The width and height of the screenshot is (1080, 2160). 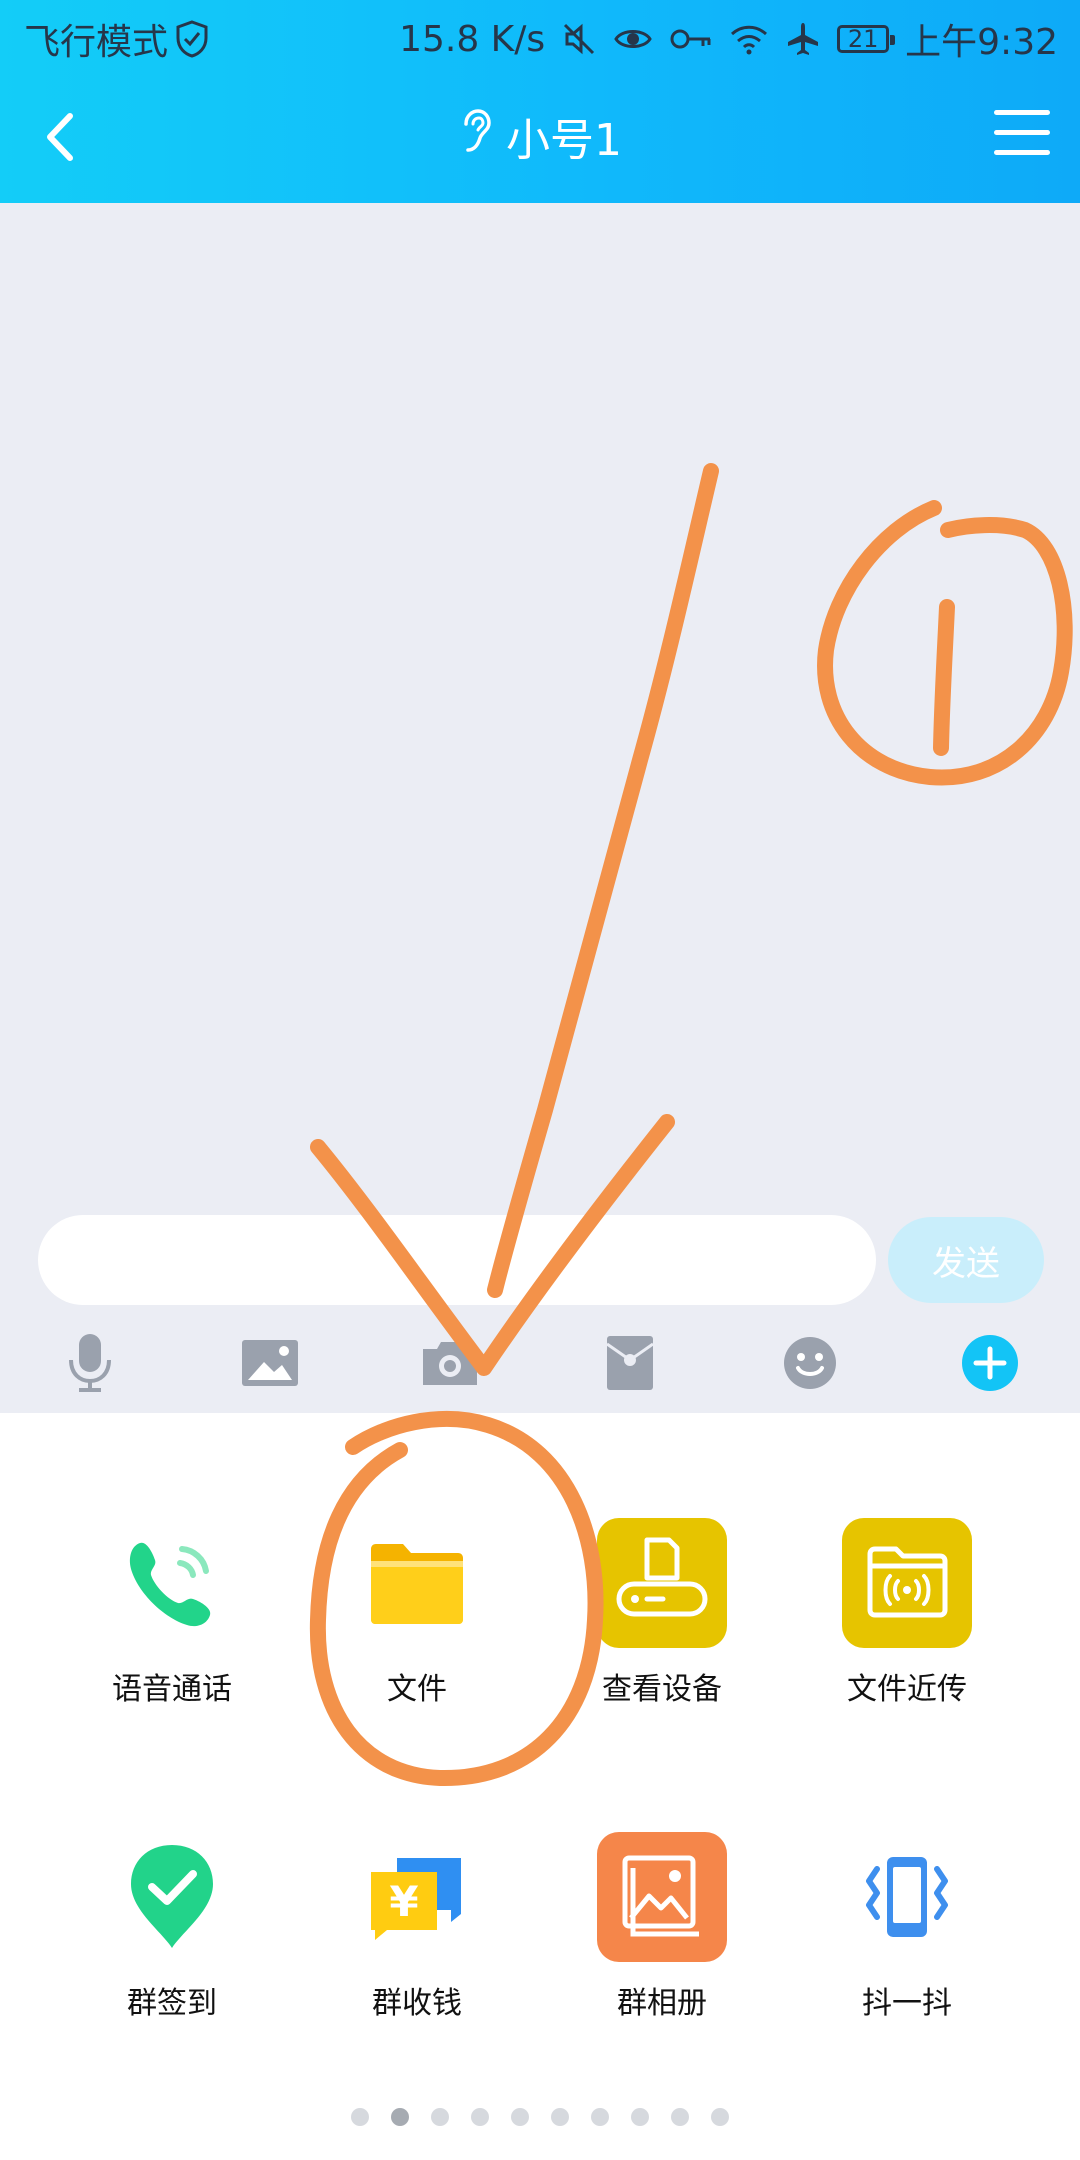 I want to click on shake-item: 抖一抖, so click(x=907, y=1962).